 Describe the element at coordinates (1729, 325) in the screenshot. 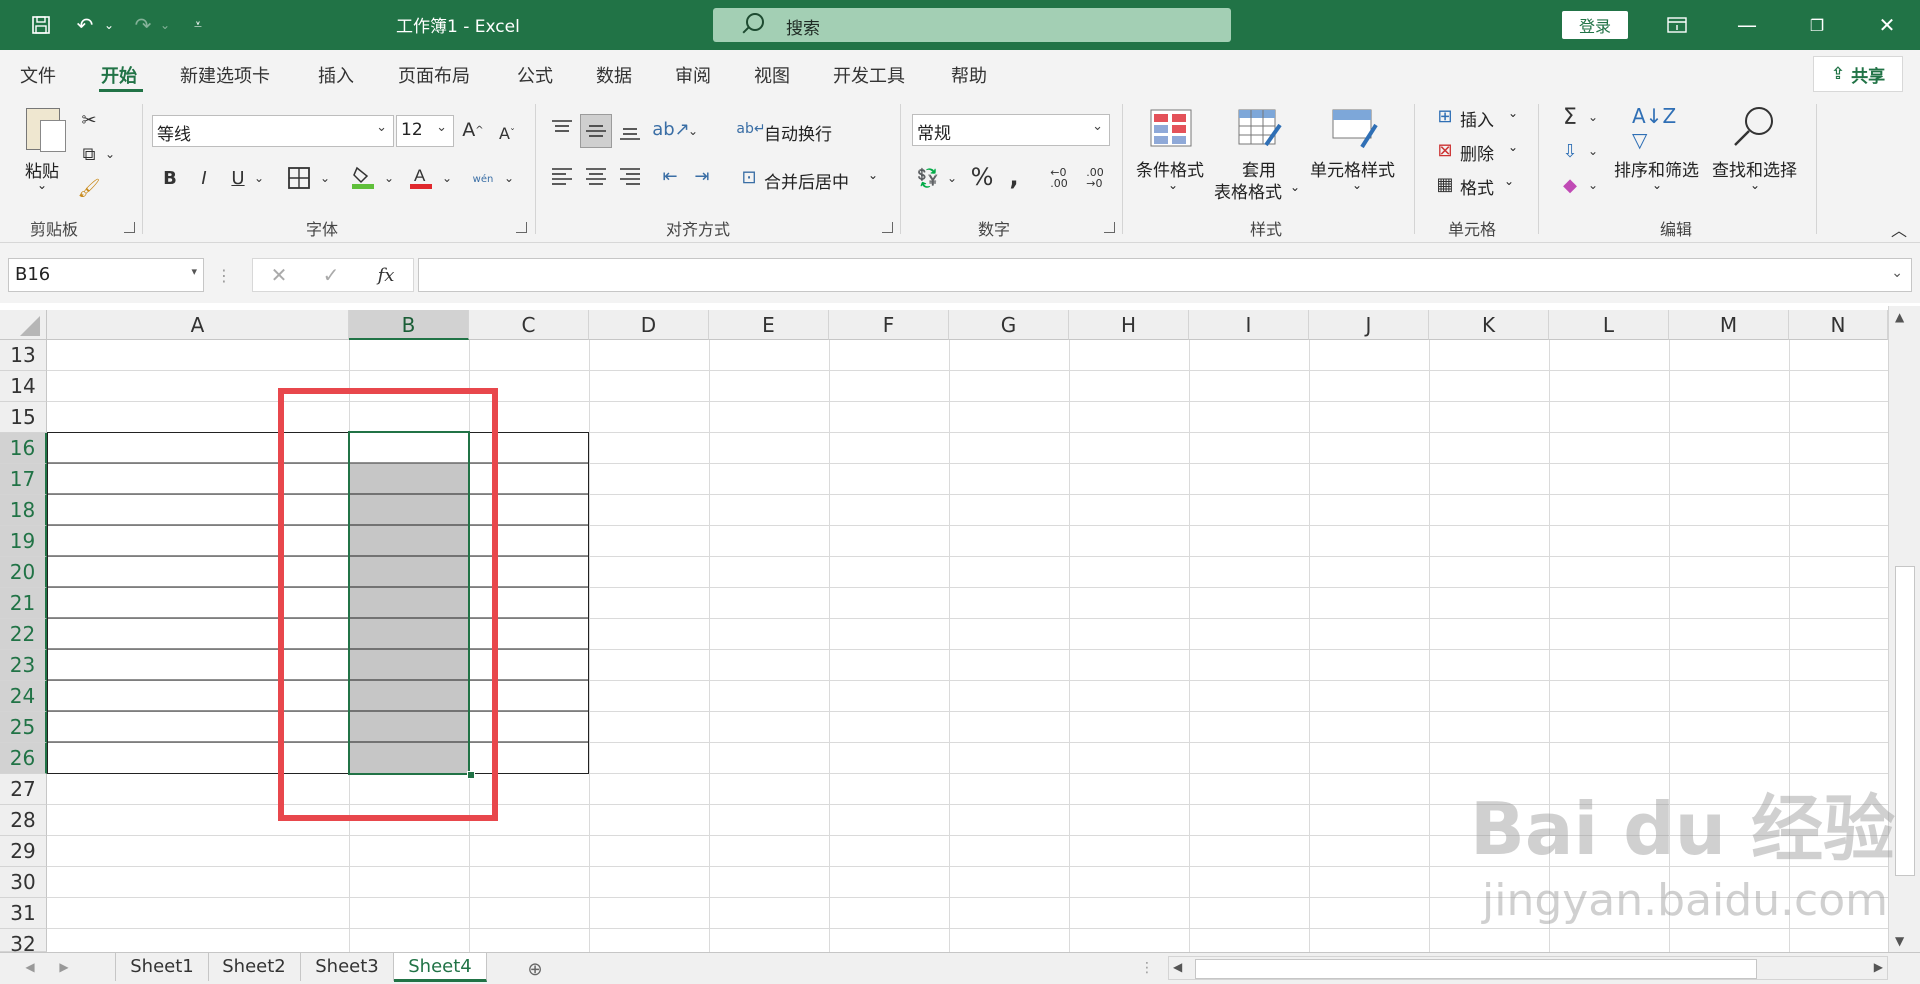

I see `column-header-m: M` at that location.